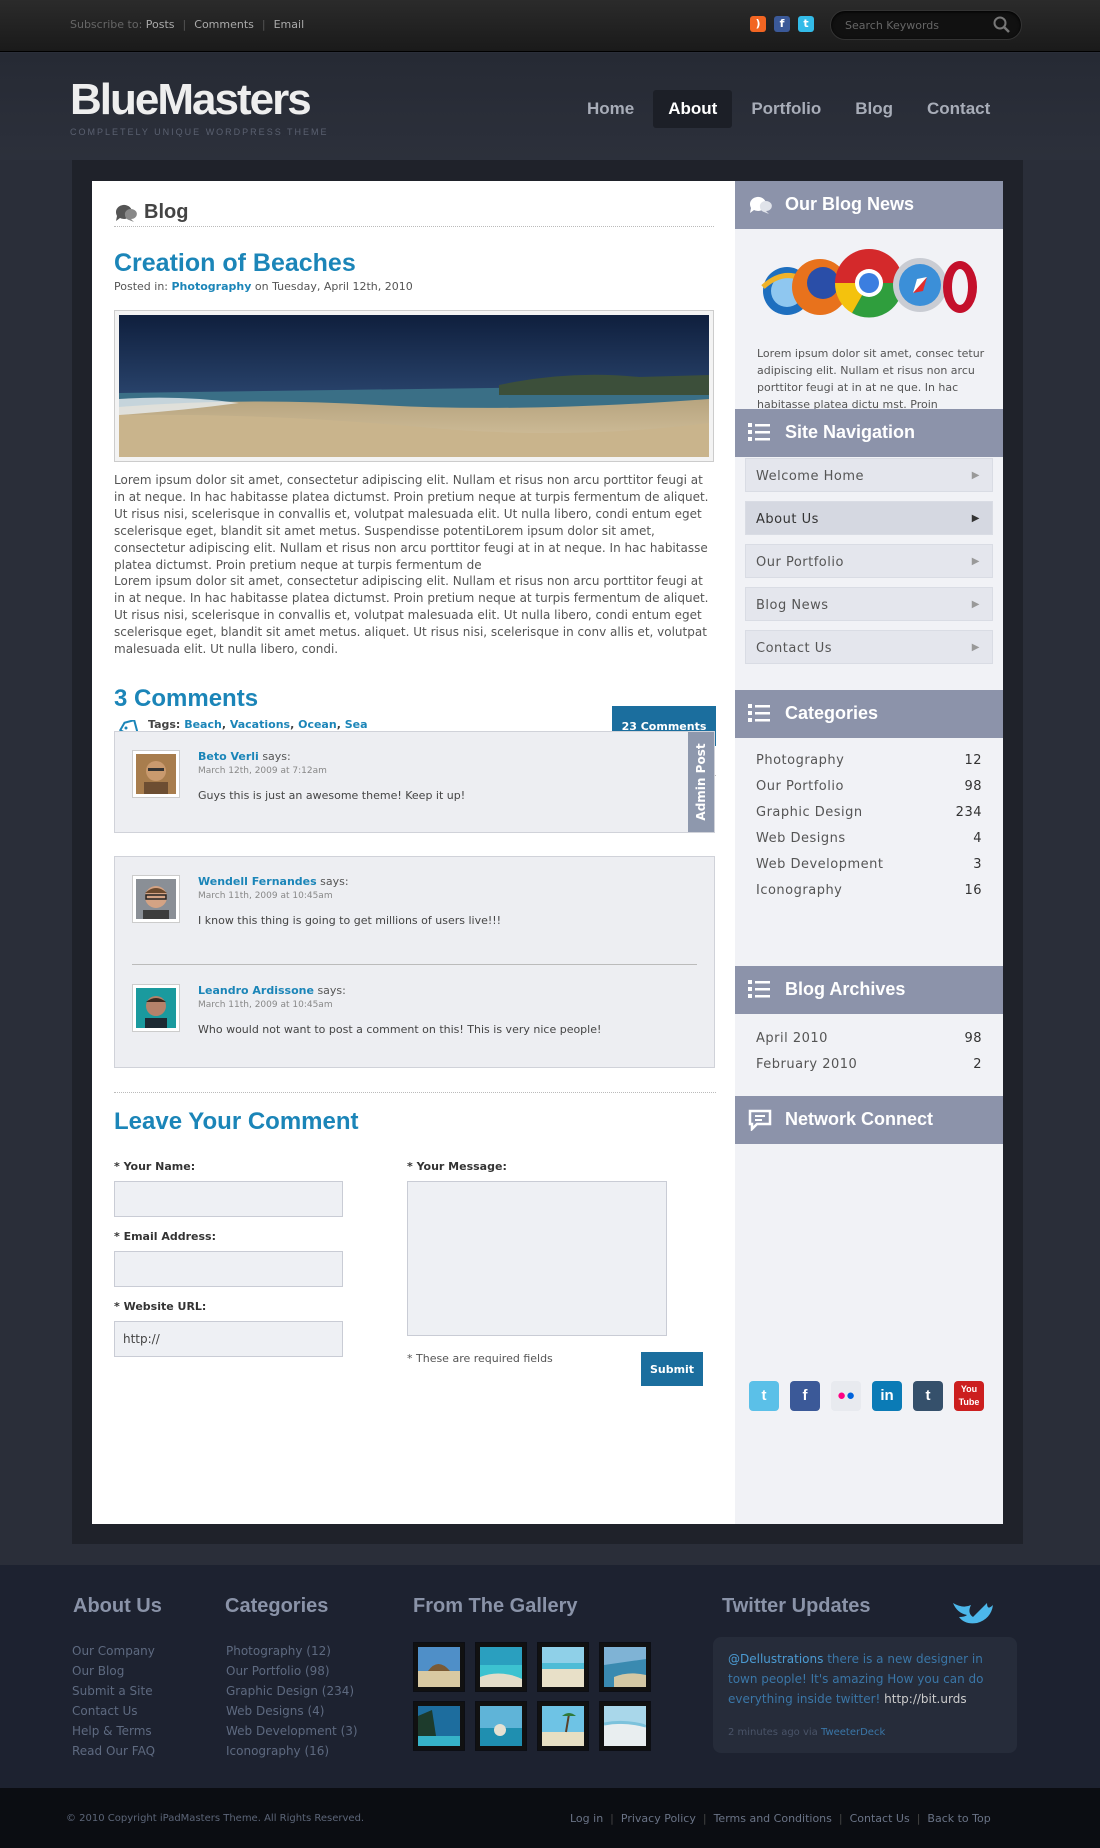 This screenshot has height=1848, width=1100. What do you see at coordinates (773, 1818) in the screenshot?
I see `terms-link: Terms and Conditions` at bounding box center [773, 1818].